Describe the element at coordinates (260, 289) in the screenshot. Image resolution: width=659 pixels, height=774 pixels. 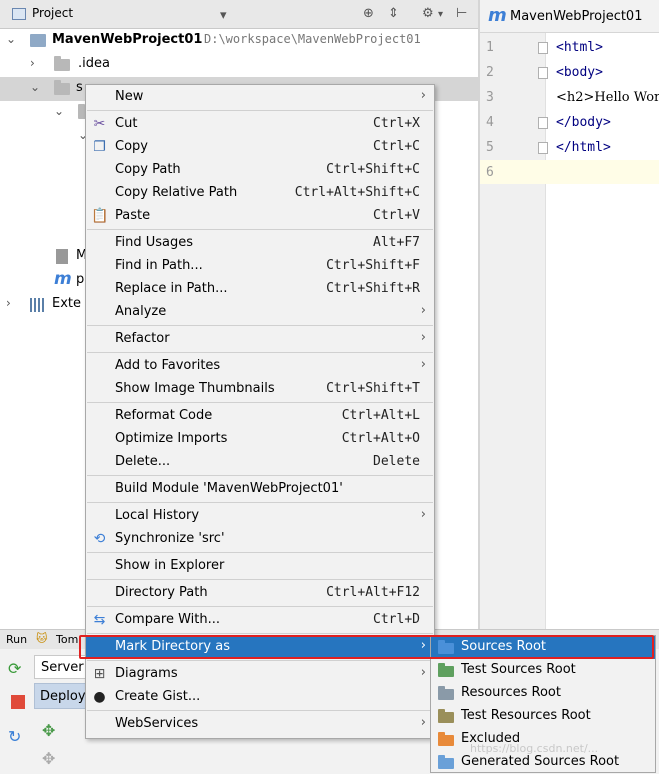
I see `menu-item-replace-in-path: Replace in Path... Ctrl+Shift+R` at that location.